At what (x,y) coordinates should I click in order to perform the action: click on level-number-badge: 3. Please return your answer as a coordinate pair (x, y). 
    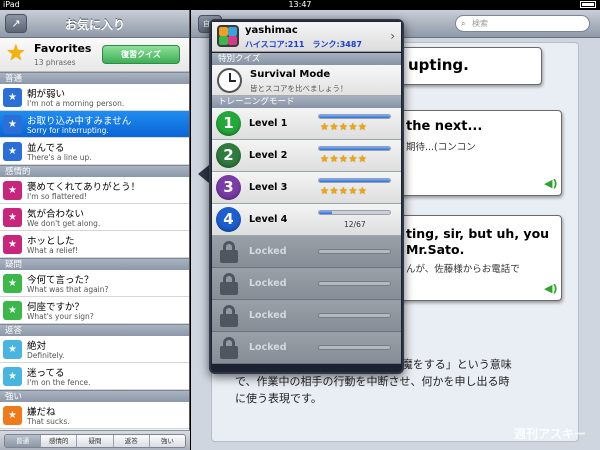
    Looking at the image, I should click on (228, 187).